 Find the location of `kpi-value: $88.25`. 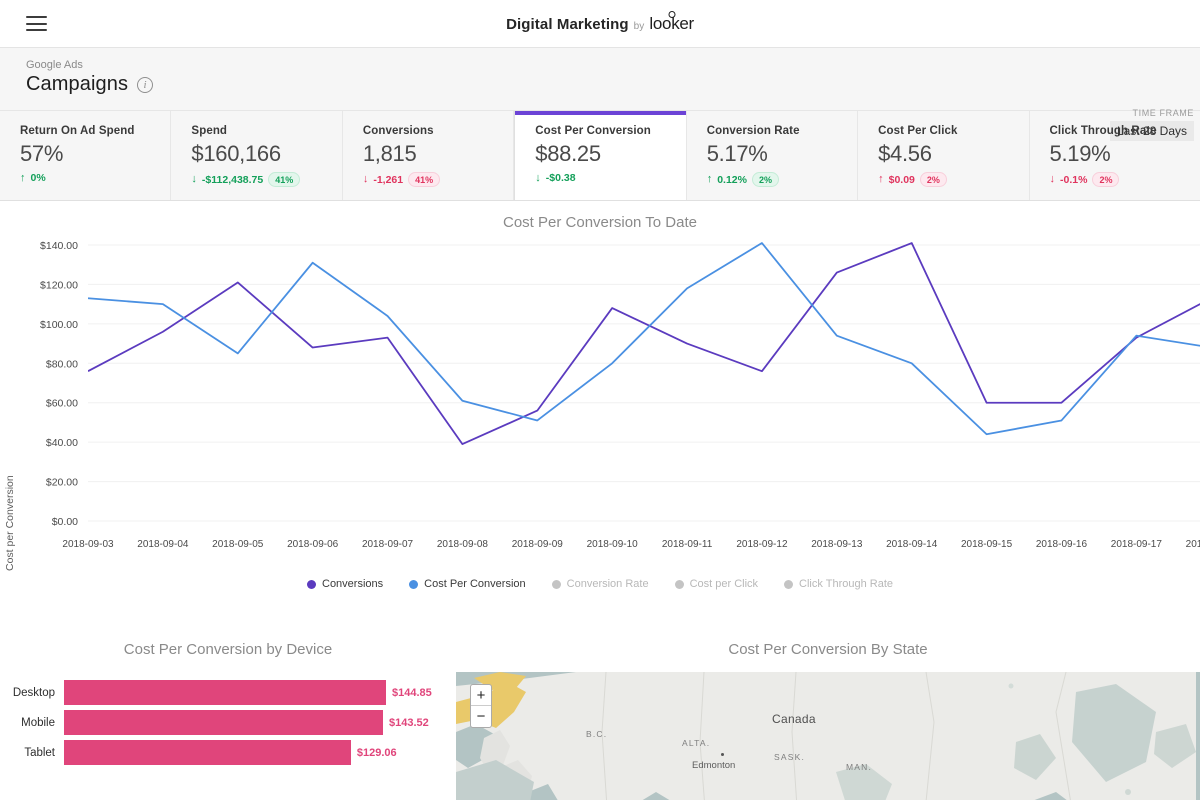

kpi-value: $88.25 is located at coordinates (568, 153).